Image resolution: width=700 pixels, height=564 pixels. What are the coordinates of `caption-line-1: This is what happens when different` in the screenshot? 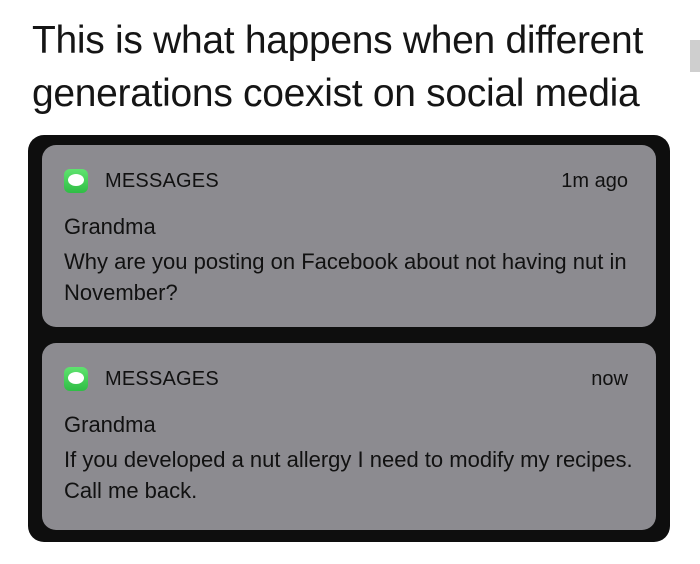 It's located at (337, 40).